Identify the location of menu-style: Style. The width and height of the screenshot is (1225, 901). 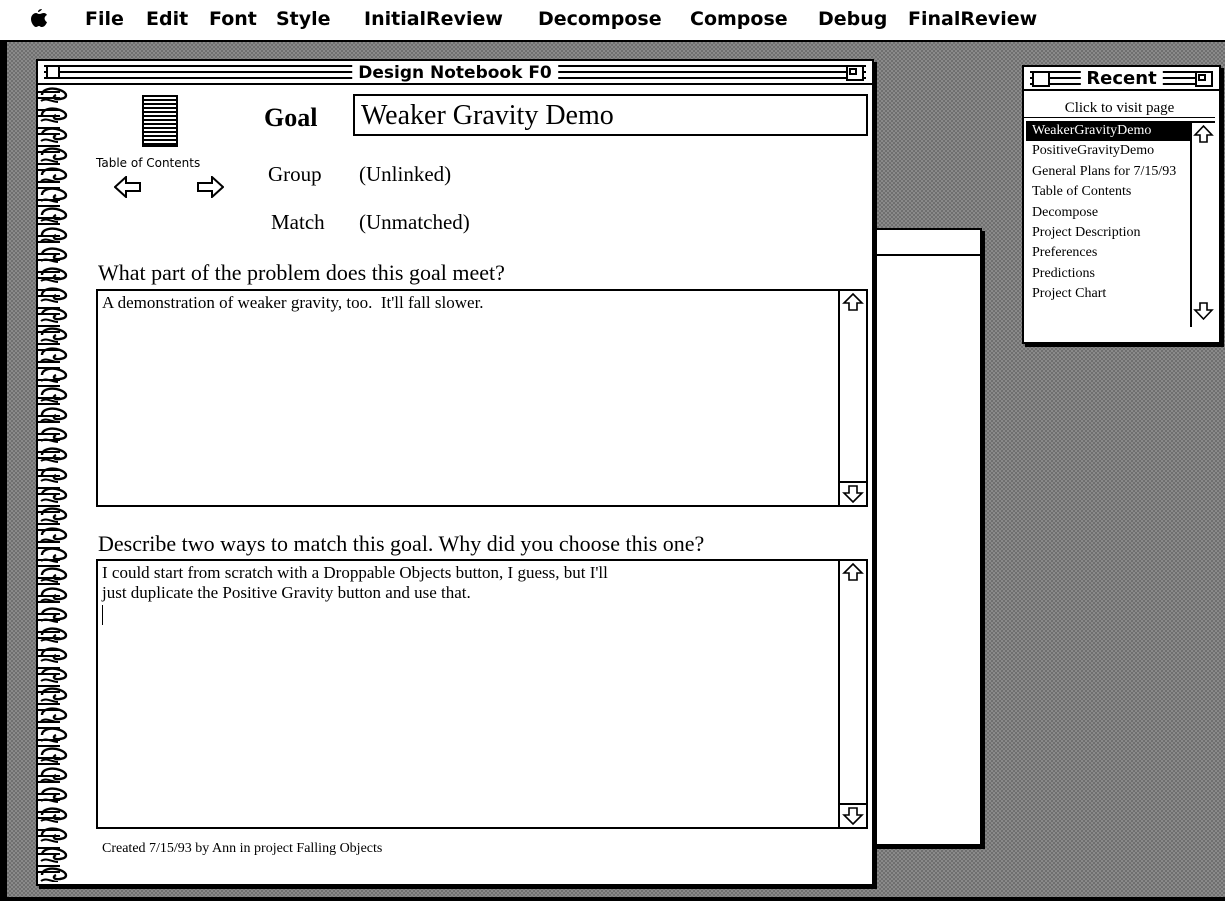
(303, 19).